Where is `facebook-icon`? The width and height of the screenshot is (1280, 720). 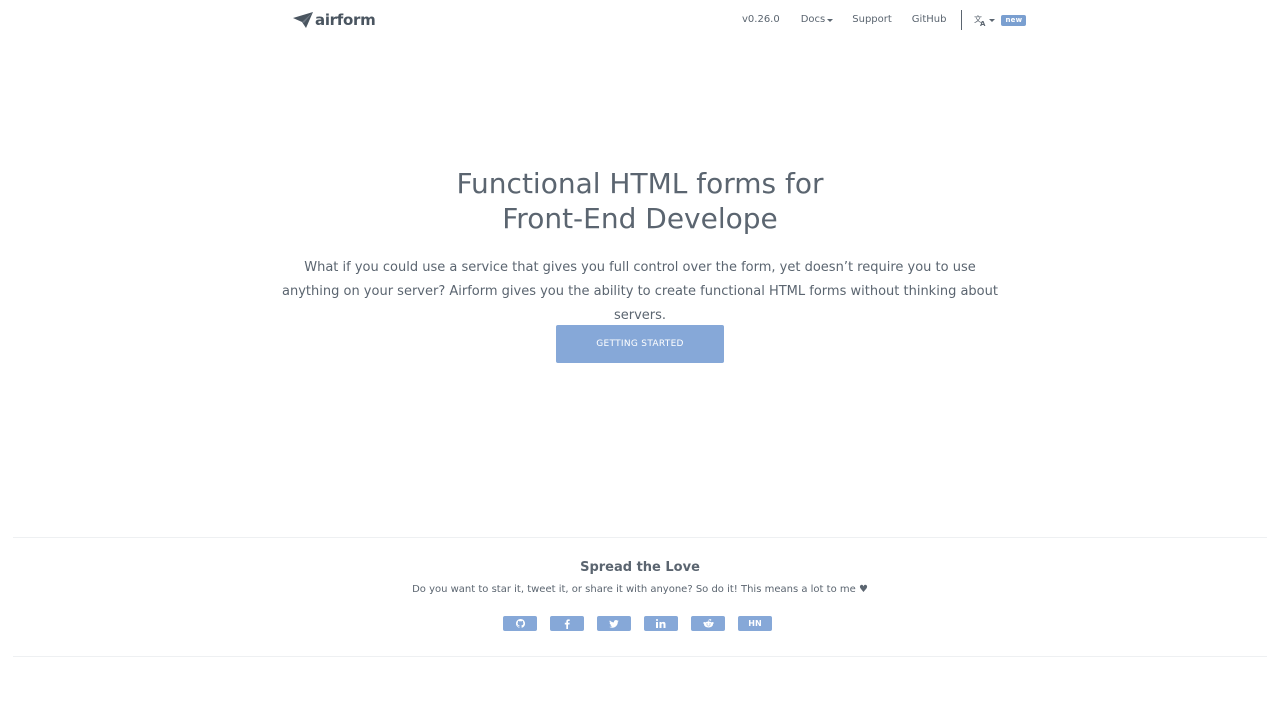
facebook-icon is located at coordinates (567, 623).